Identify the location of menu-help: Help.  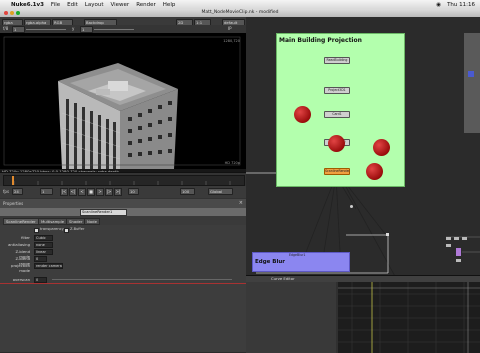
(169, 5).